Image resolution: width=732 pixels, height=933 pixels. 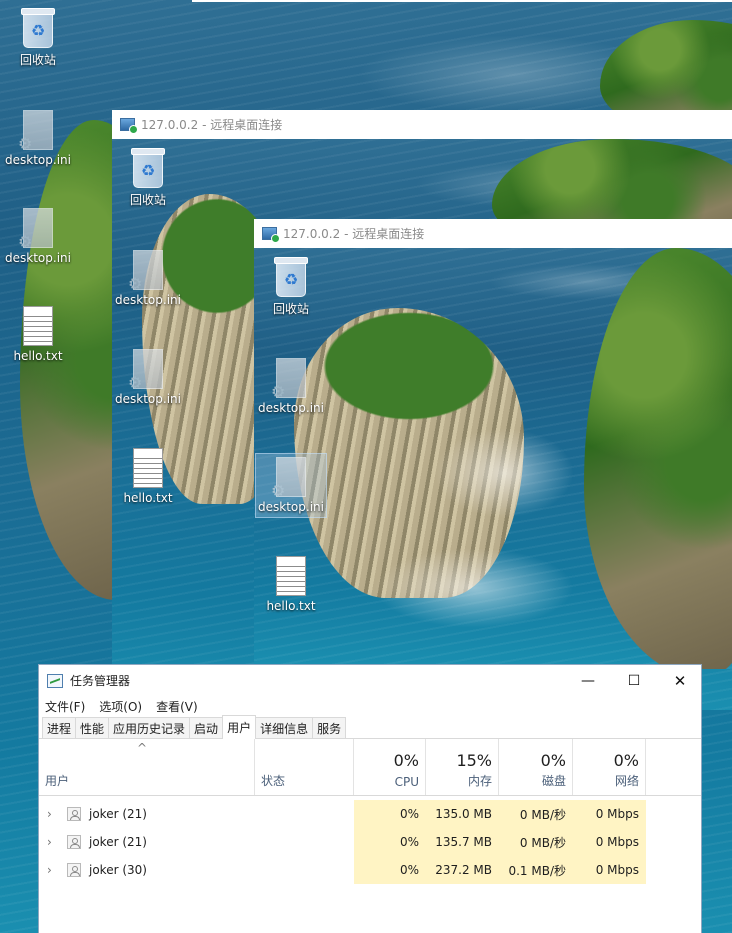 I want to click on column-header-user: ^ 用户, so click(x=147, y=767).